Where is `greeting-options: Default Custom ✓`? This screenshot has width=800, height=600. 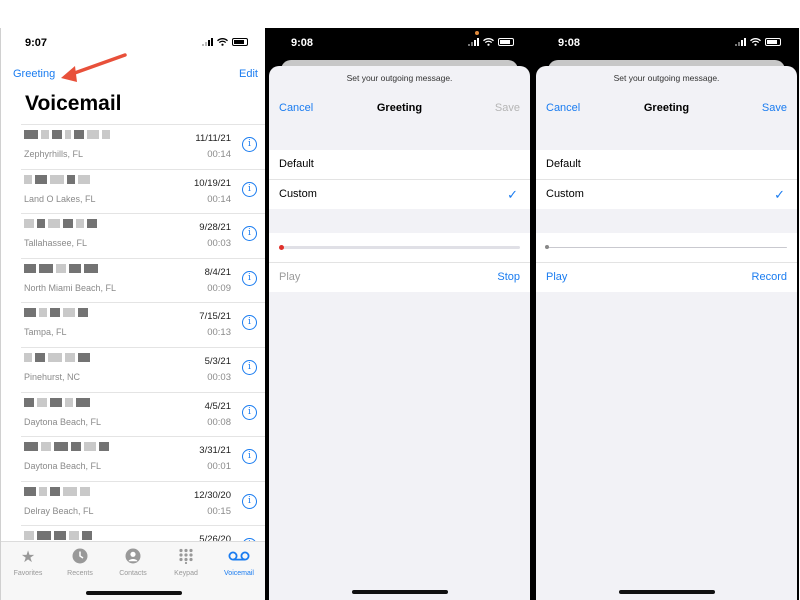
greeting-options: Default Custom ✓ is located at coordinates (399, 179).